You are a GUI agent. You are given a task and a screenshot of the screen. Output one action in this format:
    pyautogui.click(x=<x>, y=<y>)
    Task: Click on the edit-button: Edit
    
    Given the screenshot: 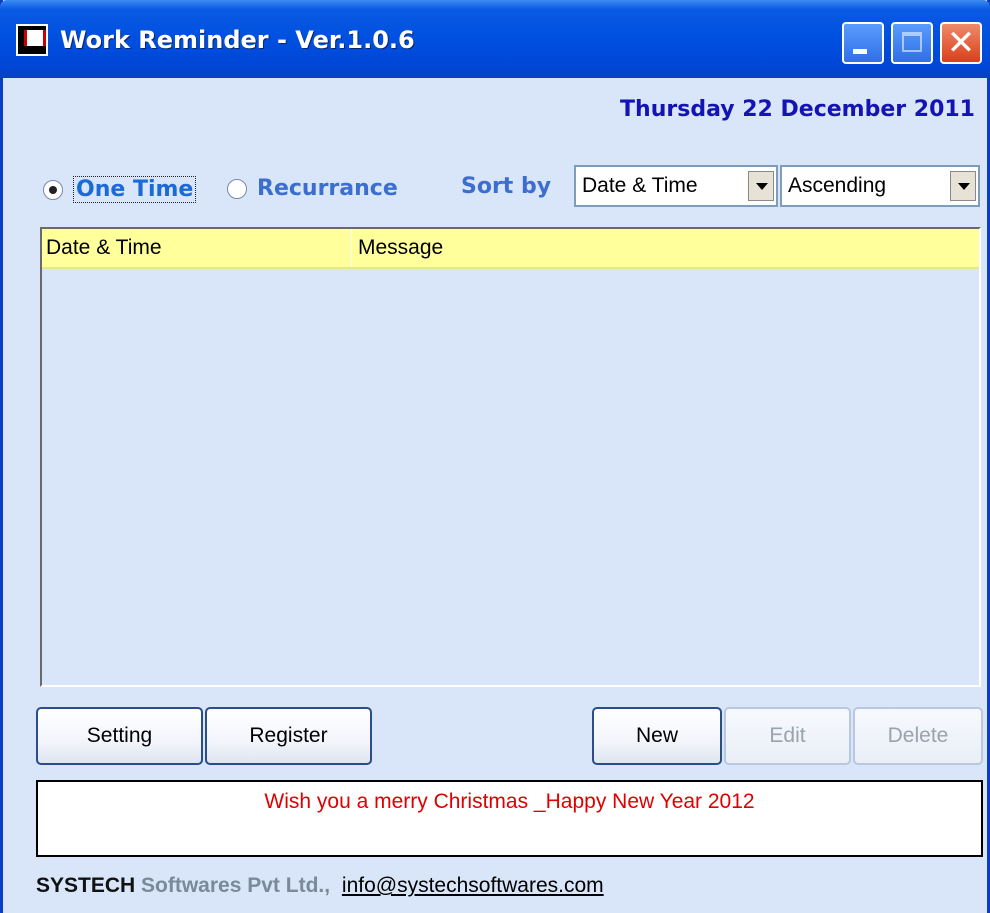 What is the action you would take?
    pyautogui.click(x=787, y=736)
    